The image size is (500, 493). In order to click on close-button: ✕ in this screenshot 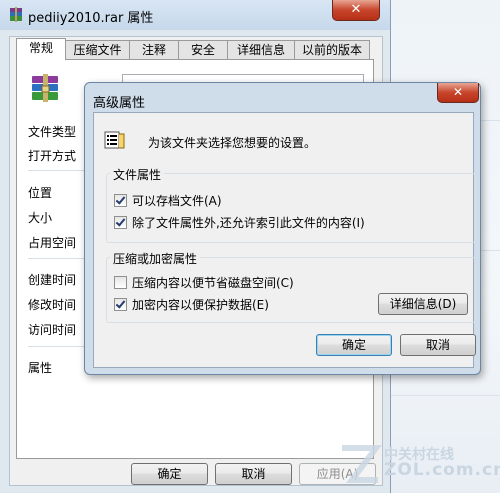, I will do `click(356, 10)`.